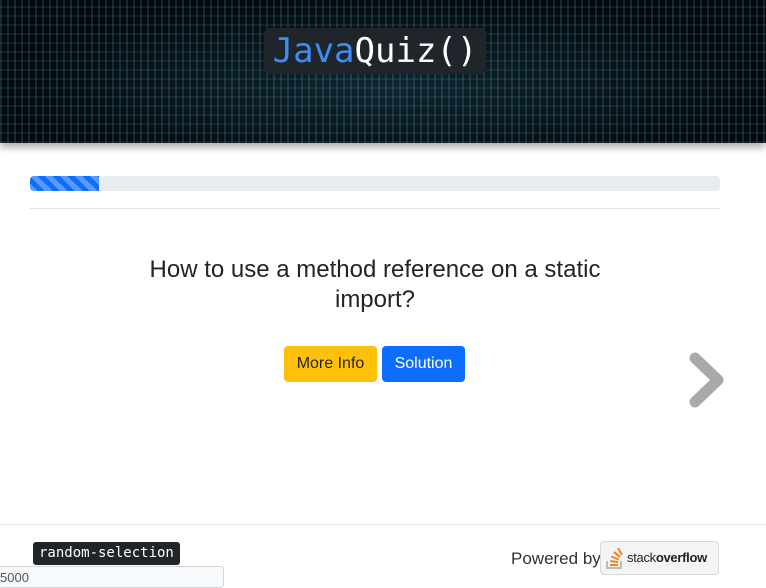  I want to click on chevron-right-icon, so click(706, 380).